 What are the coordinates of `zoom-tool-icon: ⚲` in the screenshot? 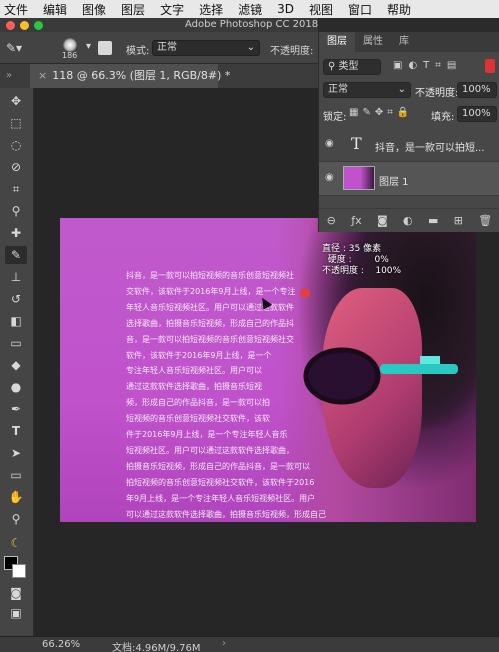 It's located at (16, 519).